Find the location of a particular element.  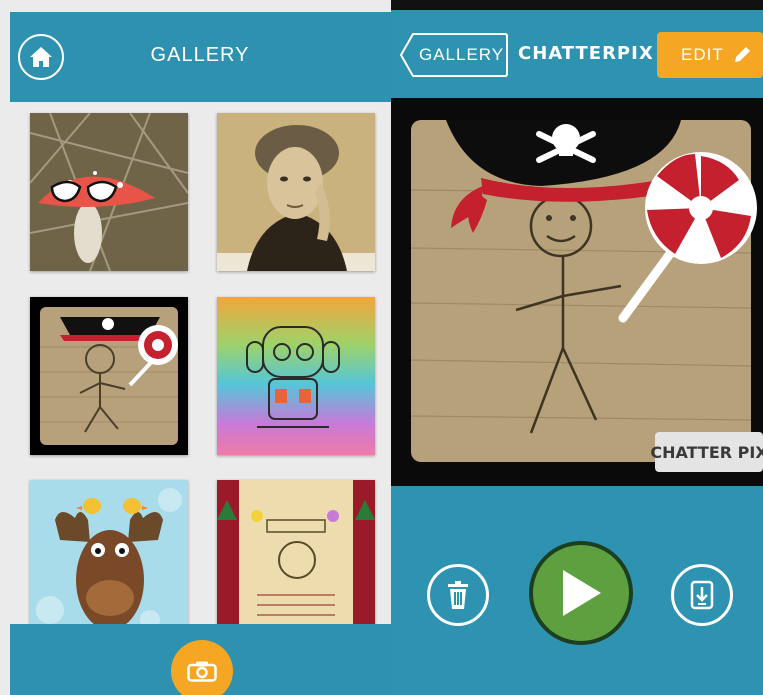

trash-icon is located at coordinates (458, 595).